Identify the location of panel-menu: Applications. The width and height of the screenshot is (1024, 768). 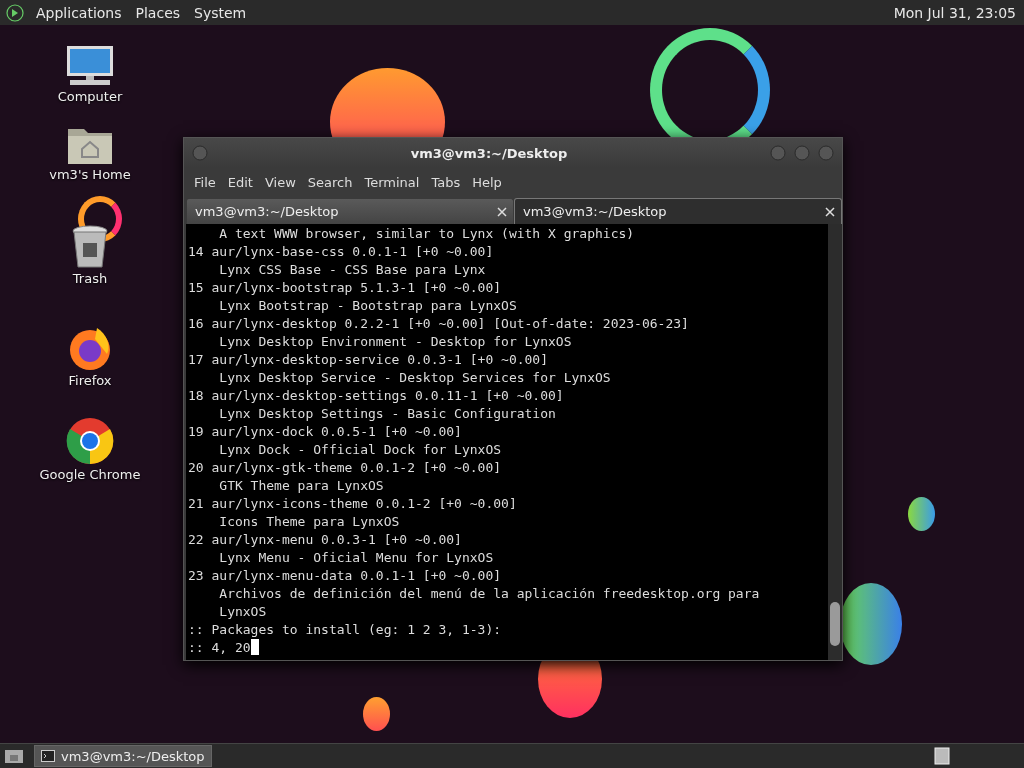
(79, 12).